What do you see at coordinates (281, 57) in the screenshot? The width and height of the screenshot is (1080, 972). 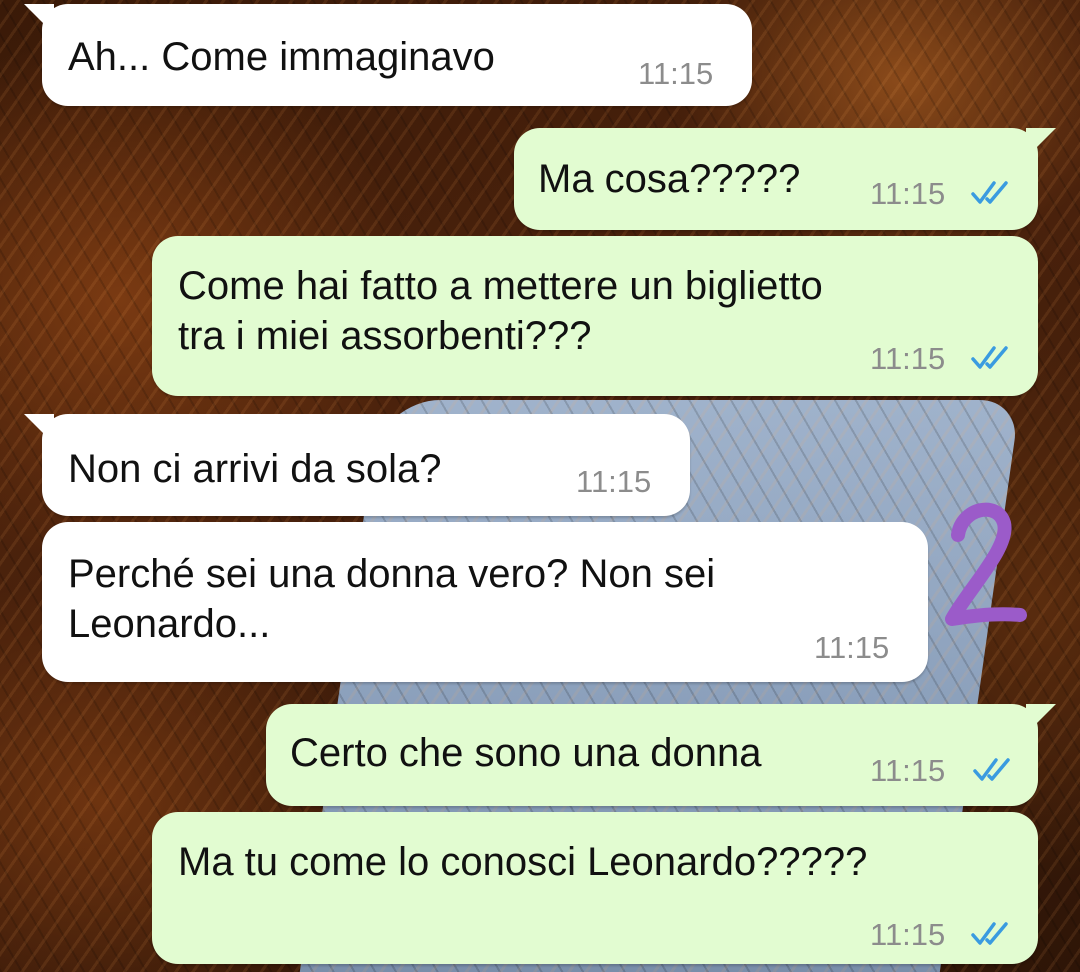 I see `message-text: Ah... Come immaginavo` at bounding box center [281, 57].